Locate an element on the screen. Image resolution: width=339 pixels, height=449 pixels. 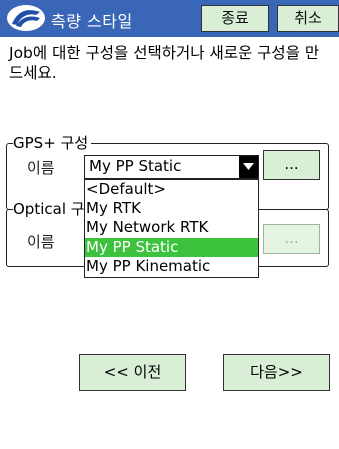
window-title: 측량 스타일 is located at coordinates (92, 21).